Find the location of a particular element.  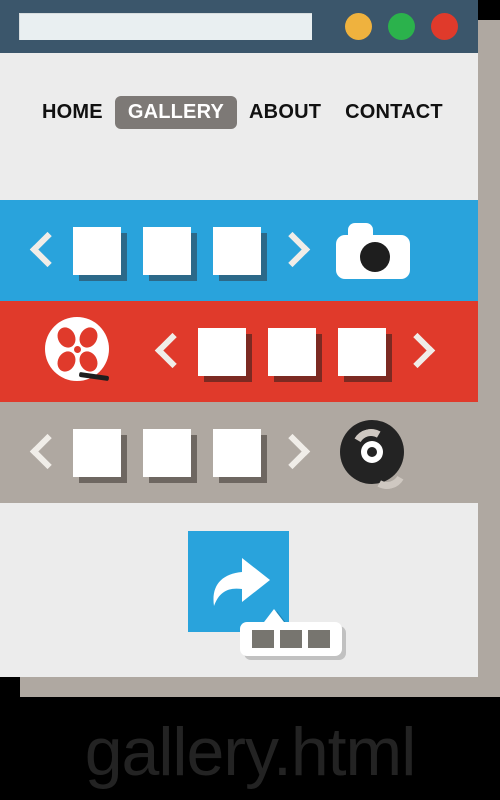

videos-thumbnail-strip is located at coordinates (292, 351).